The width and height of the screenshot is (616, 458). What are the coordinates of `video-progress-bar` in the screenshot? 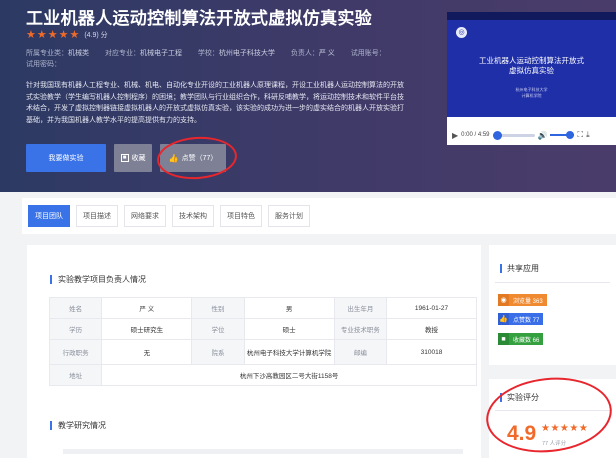 It's located at (513, 135).